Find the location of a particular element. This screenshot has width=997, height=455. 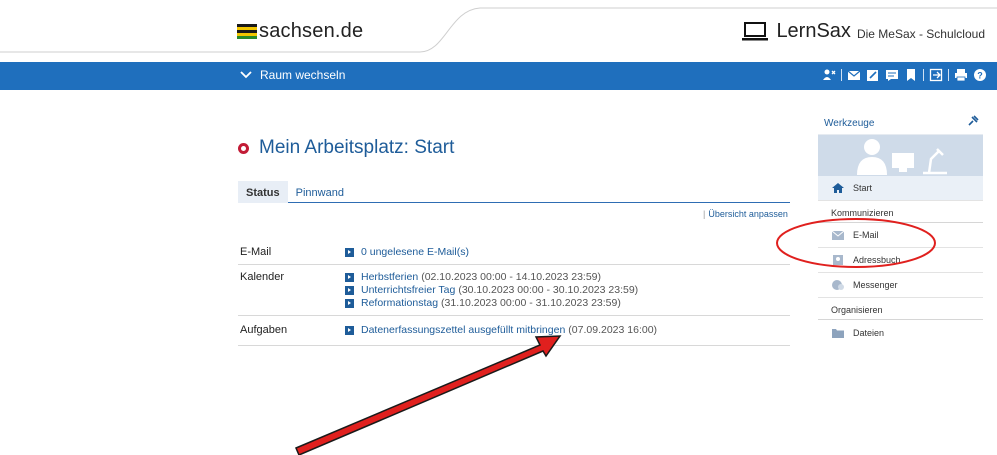

toolbar-icons: ? is located at coordinates (904, 75).